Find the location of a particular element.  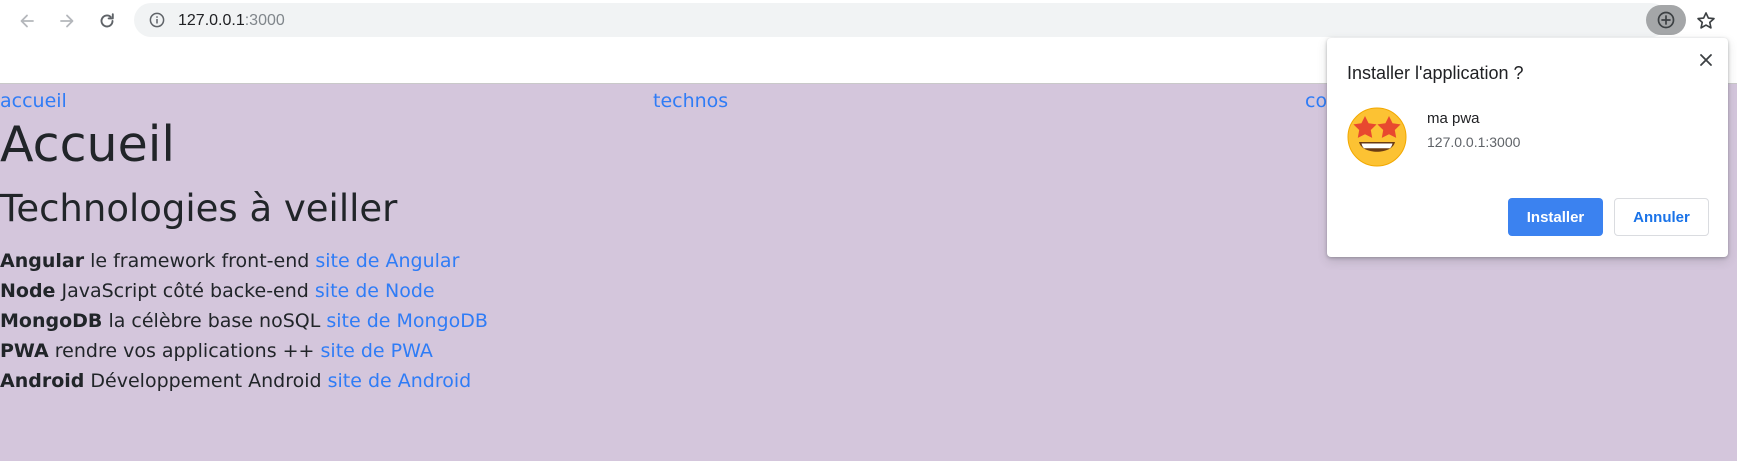

tech-name: Node is located at coordinates (28, 291).